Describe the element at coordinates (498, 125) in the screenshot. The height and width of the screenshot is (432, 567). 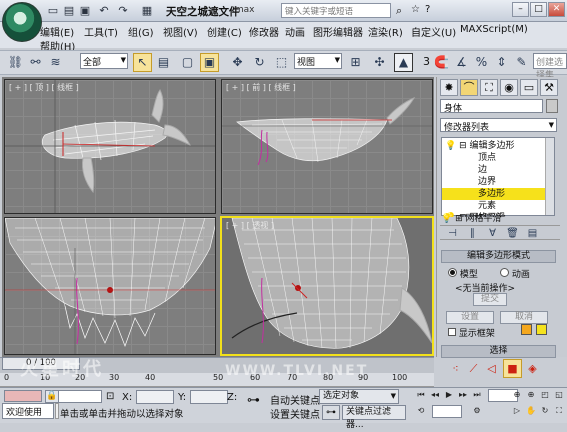
I see `modifier-list-dropdown: 修改器列表 ▼` at that location.